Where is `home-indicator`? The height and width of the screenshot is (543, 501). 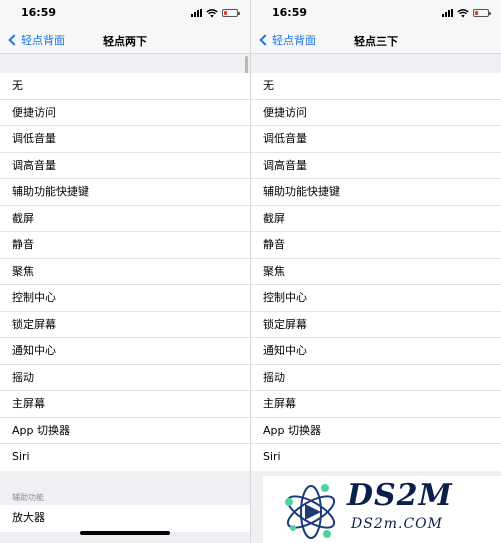 home-indicator is located at coordinates (125, 533).